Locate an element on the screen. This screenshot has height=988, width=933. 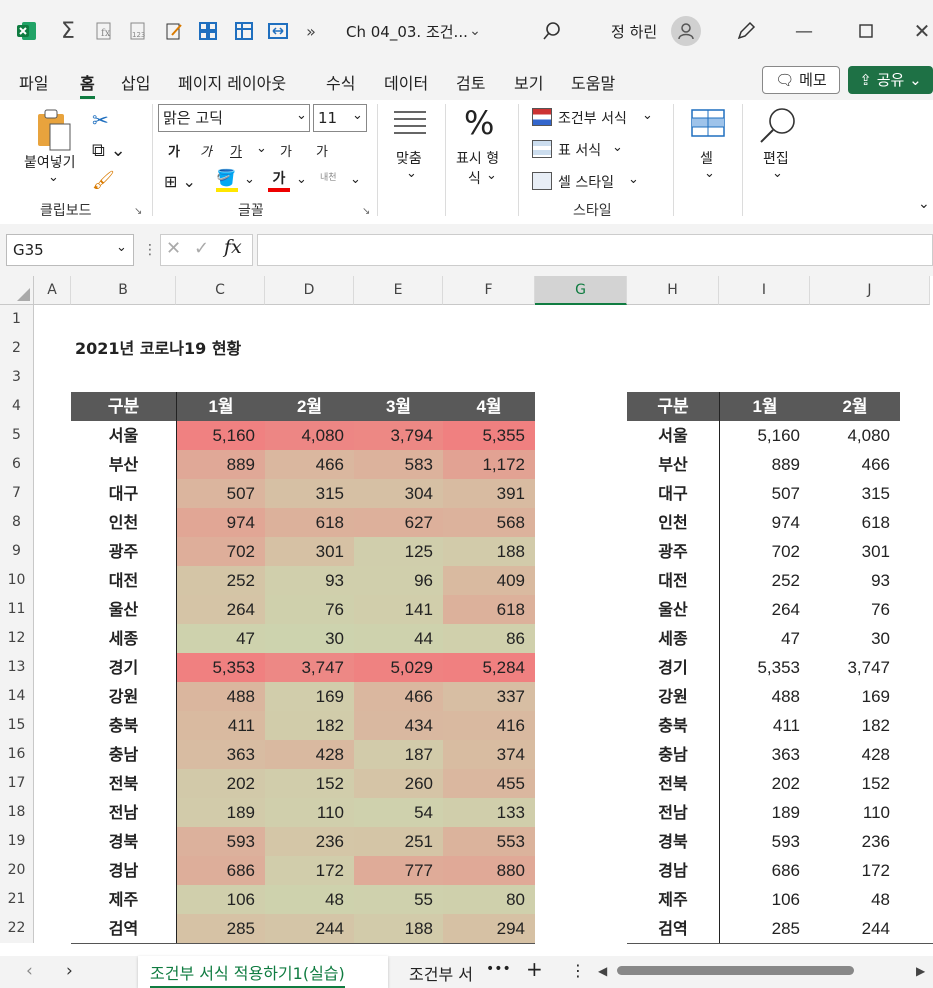
font-color-icon: 가 is located at coordinates (279, 180).